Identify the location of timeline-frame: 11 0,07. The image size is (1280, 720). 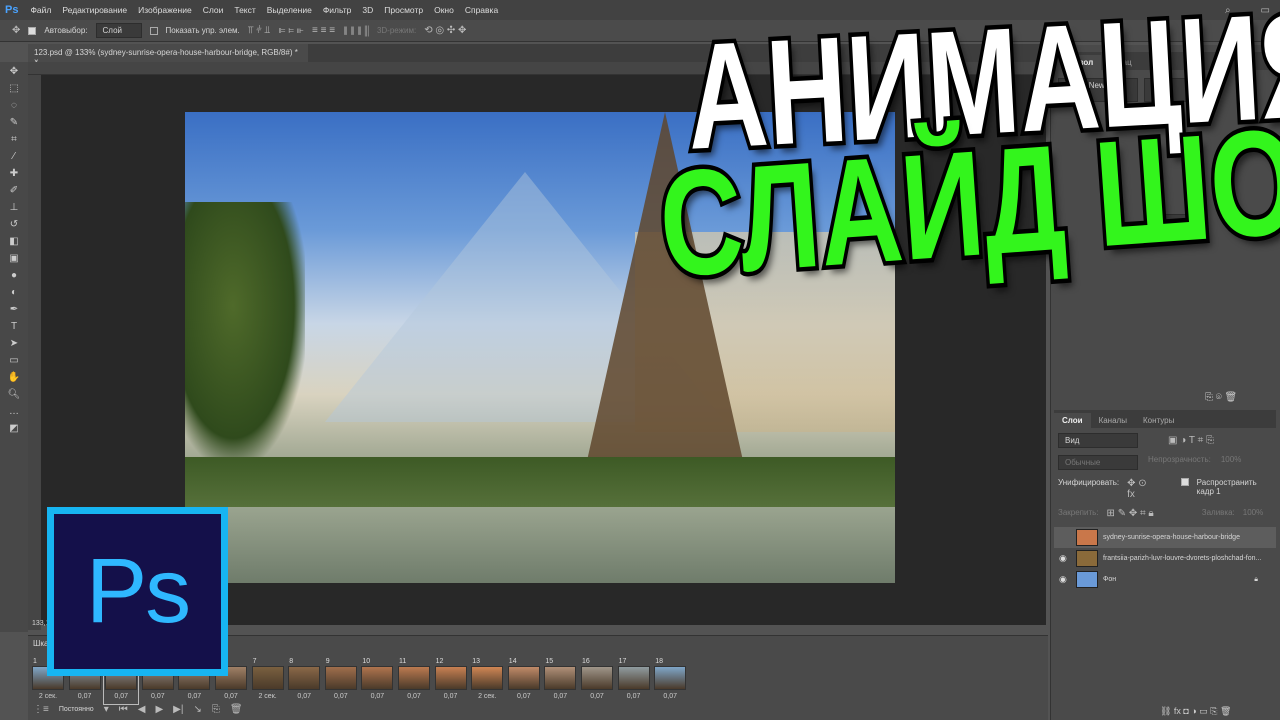
(414, 681).